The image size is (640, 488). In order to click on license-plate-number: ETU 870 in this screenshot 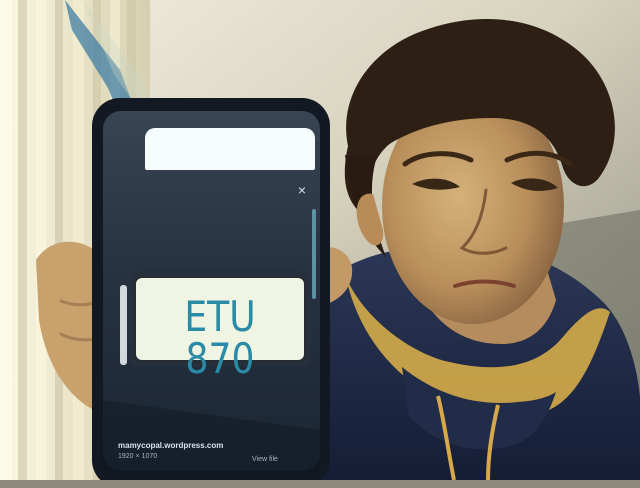, I will do `click(220, 337)`.